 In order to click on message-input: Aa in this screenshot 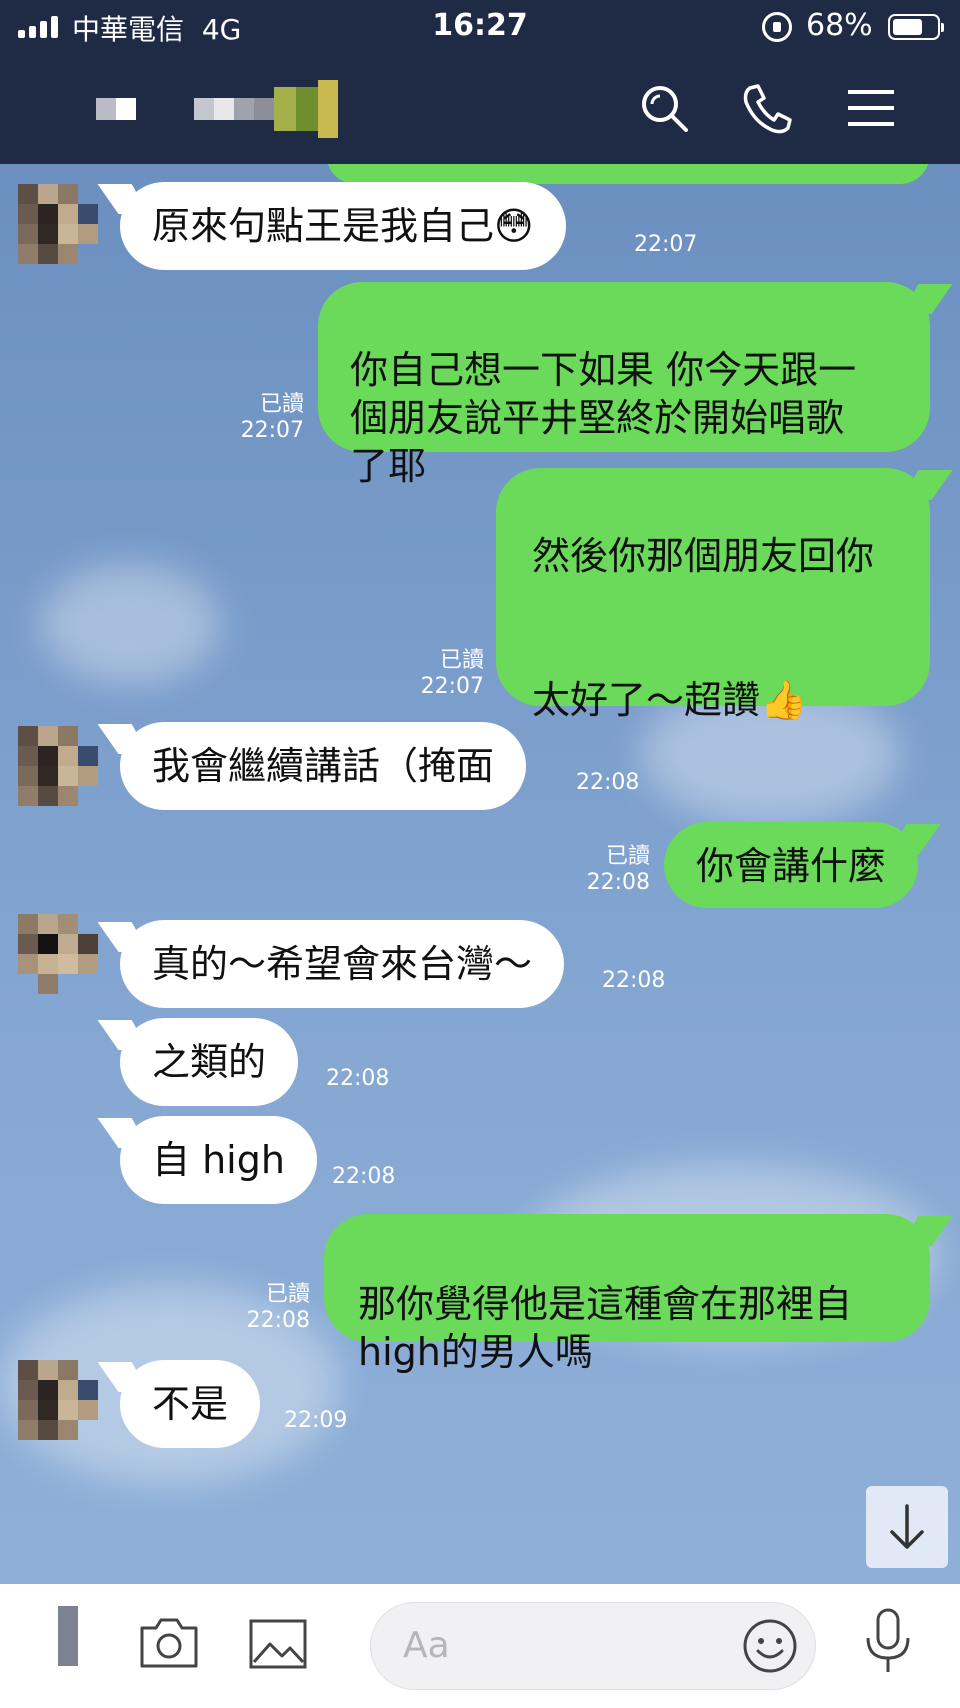, I will do `click(593, 1646)`.